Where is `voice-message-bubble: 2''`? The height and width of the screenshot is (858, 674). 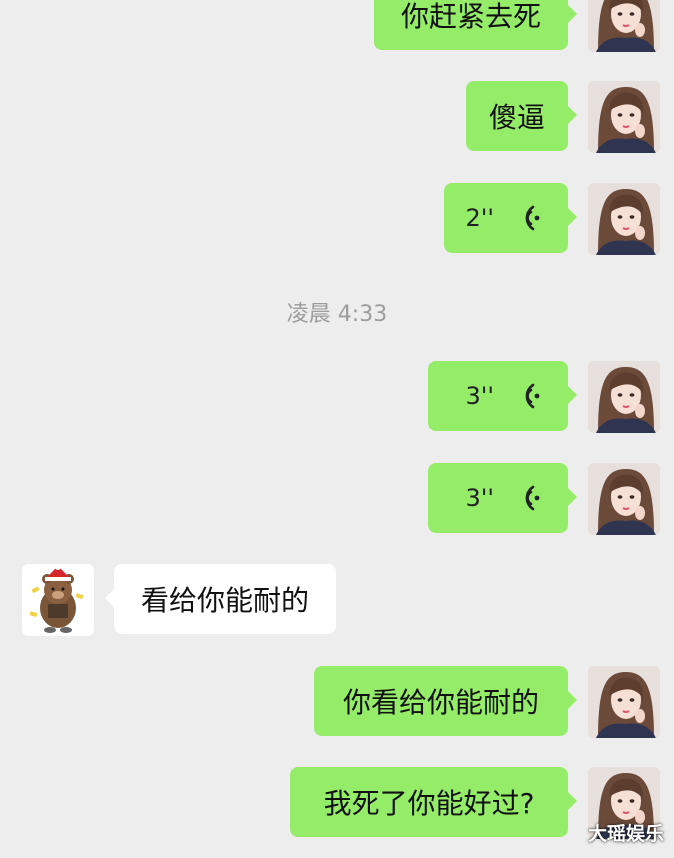 voice-message-bubble: 2'' is located at coordinates (510, 218).